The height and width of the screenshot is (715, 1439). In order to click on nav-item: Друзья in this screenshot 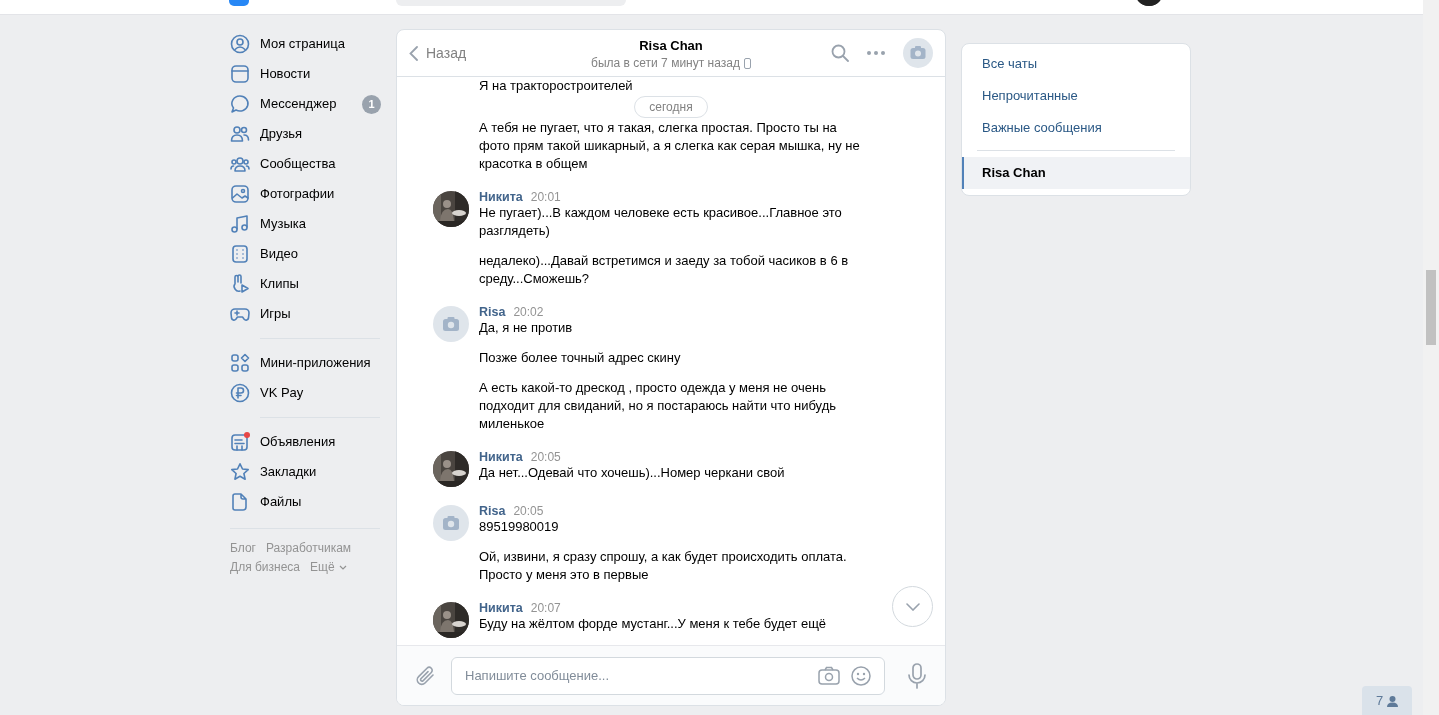, I will do `click(305, 134)`.